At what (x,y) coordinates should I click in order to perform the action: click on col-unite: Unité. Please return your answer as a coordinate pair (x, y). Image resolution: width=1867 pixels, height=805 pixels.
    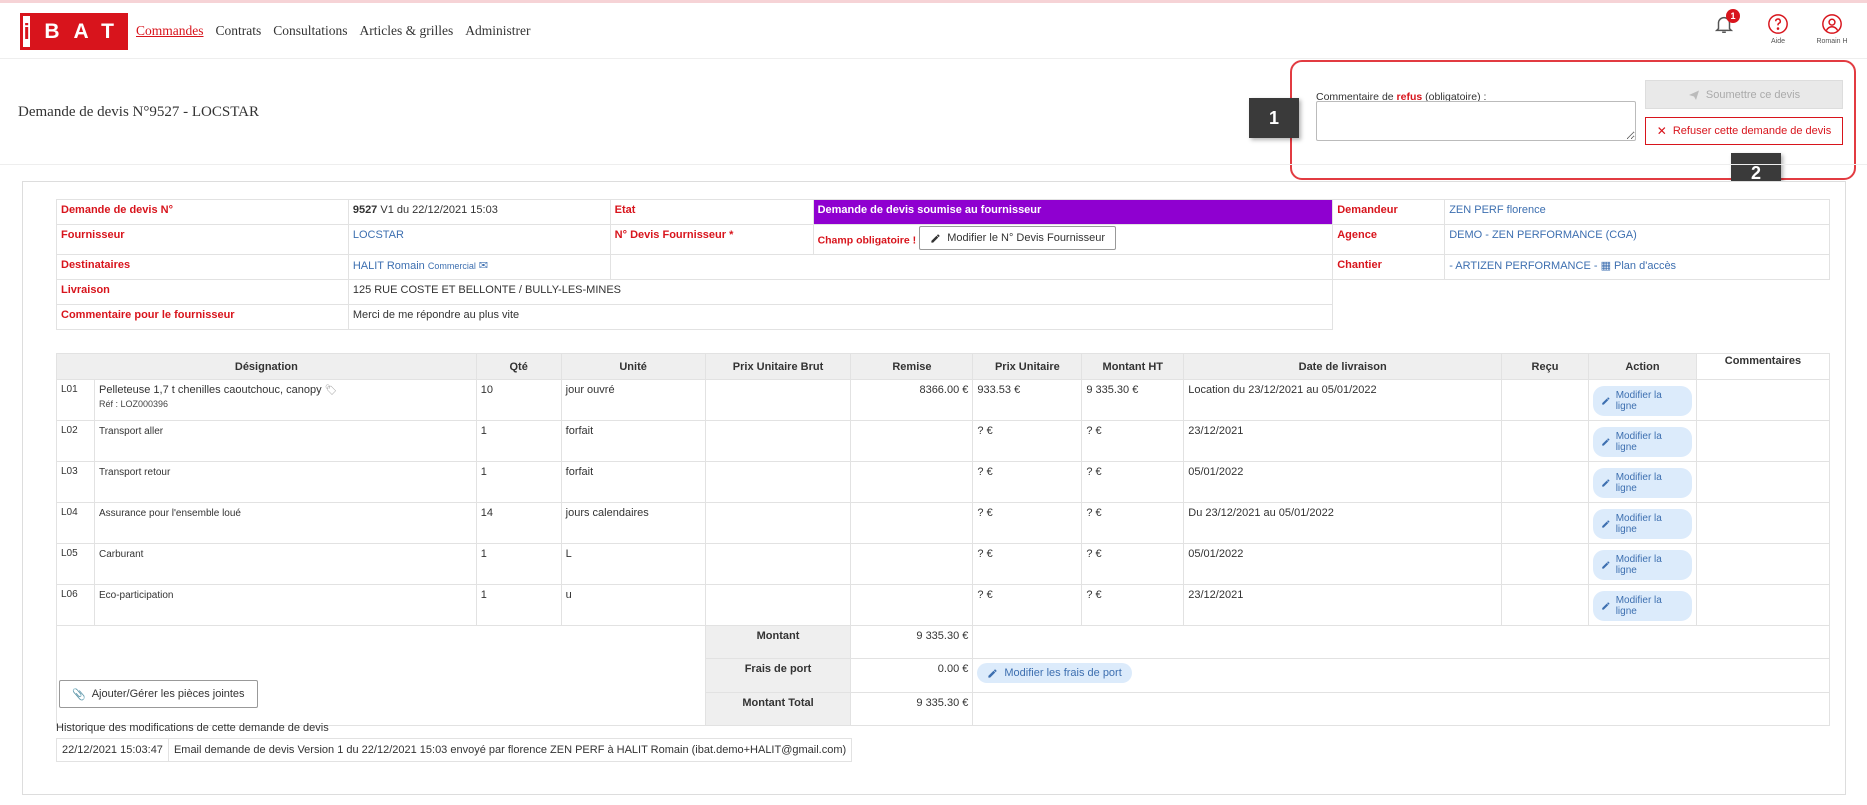
    Looking at the image, I should click on (633, 366).